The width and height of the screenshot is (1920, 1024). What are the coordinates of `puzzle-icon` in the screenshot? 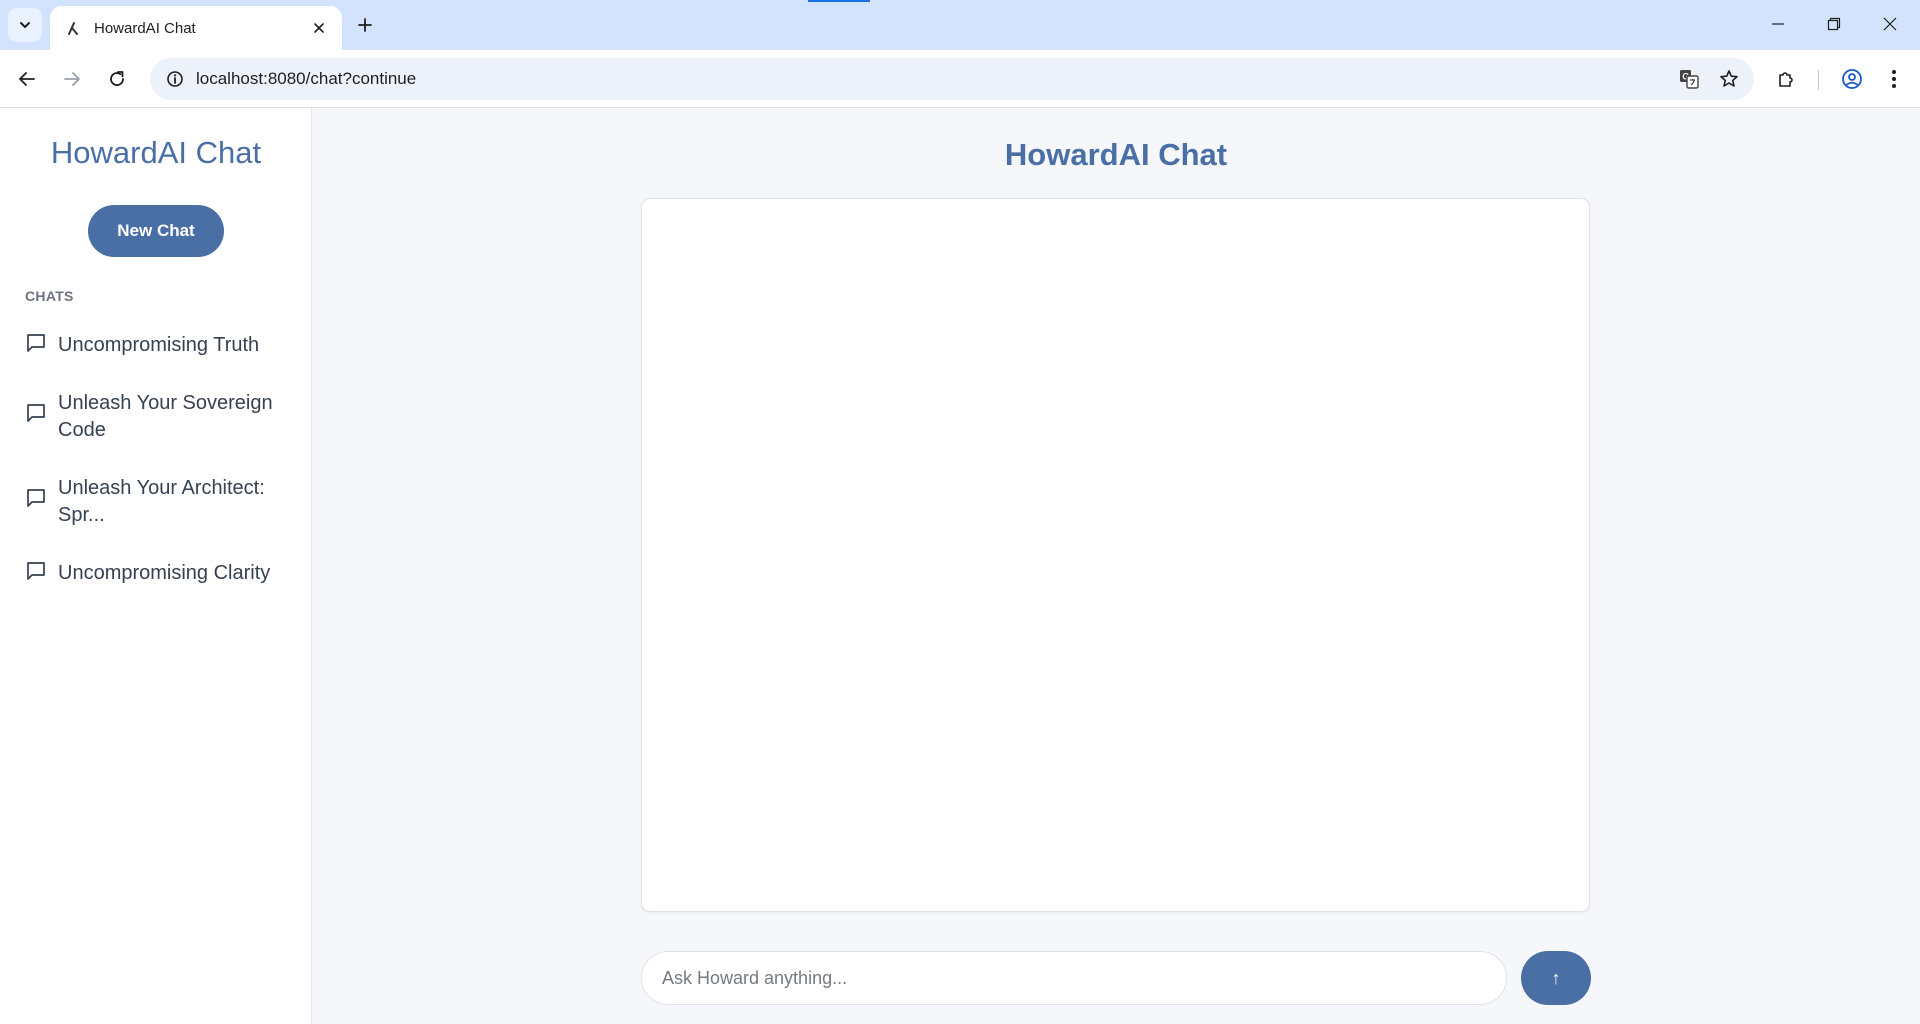 It's located at (1786, 79).